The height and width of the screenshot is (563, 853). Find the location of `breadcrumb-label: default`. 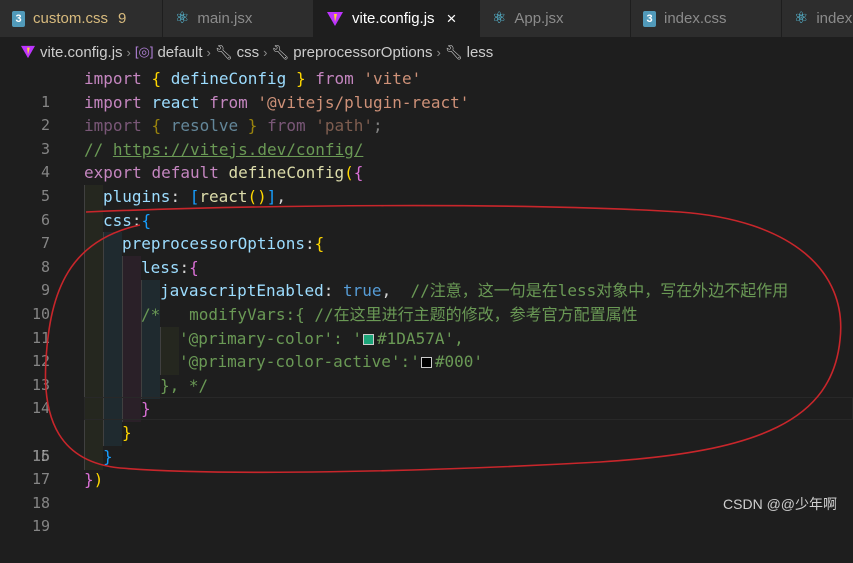

breadcrumb-label: default is located at coordinates (180, 52).